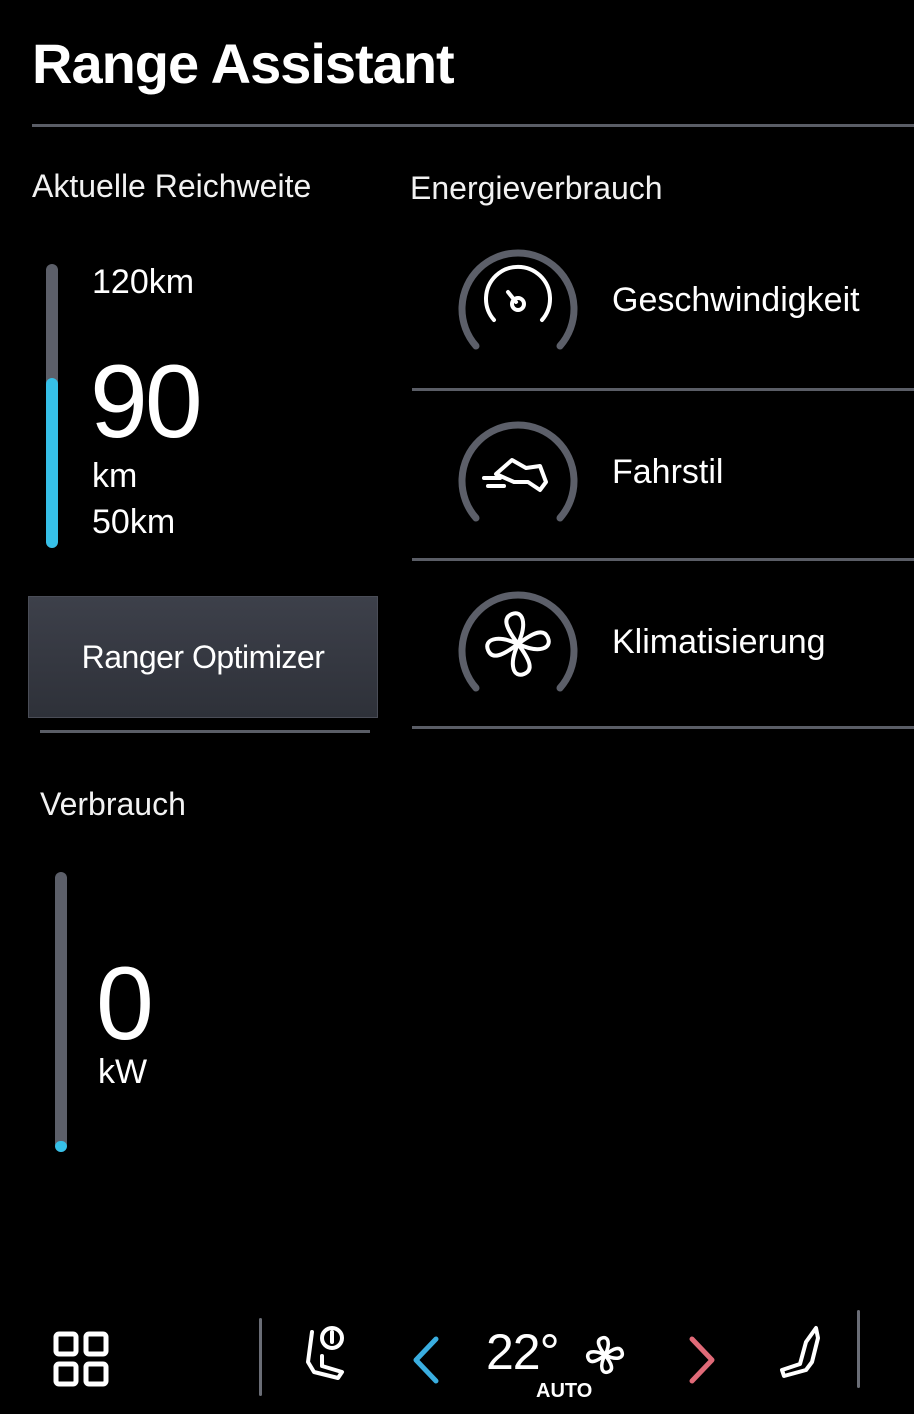  I want to click on range-min-label: 50km, so click(134, 522).